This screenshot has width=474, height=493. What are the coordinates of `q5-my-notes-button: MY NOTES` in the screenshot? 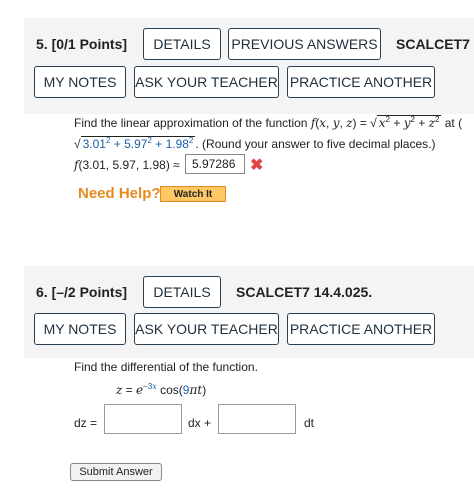 It's located at (80, 82).